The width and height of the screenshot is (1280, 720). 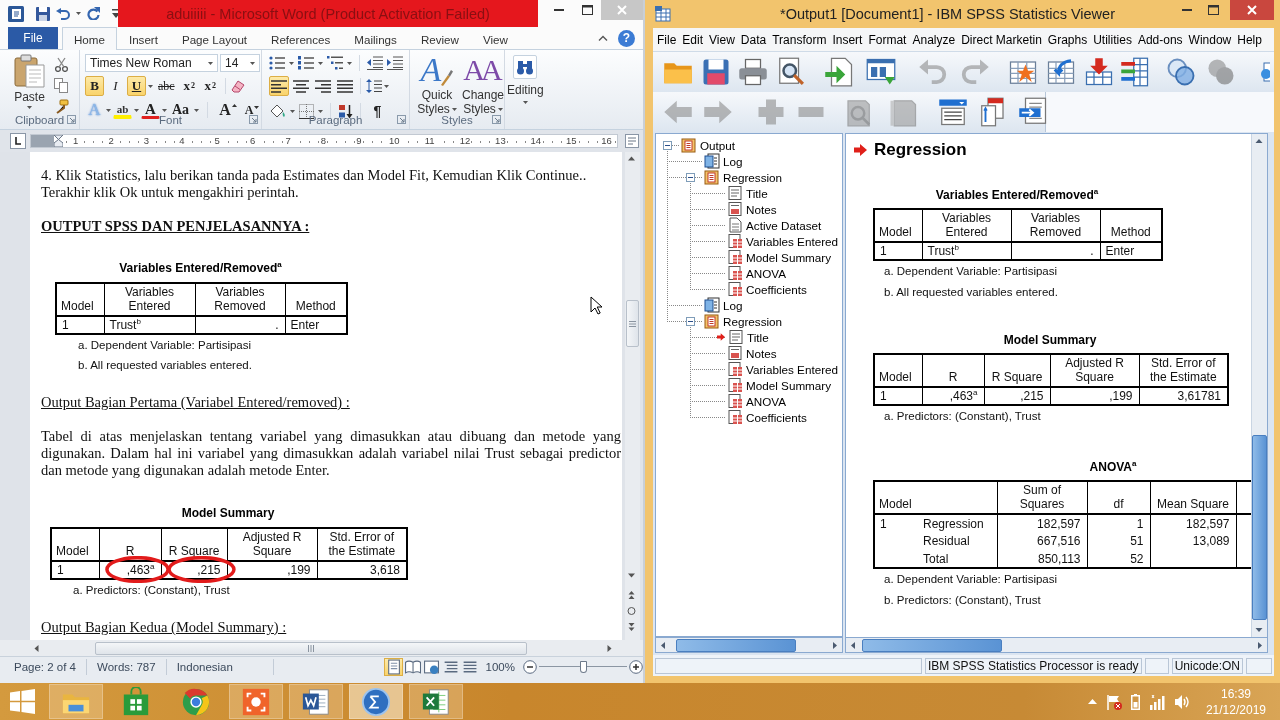 I want to click on show-marks-button: ¶, so click(x=377, y=111).